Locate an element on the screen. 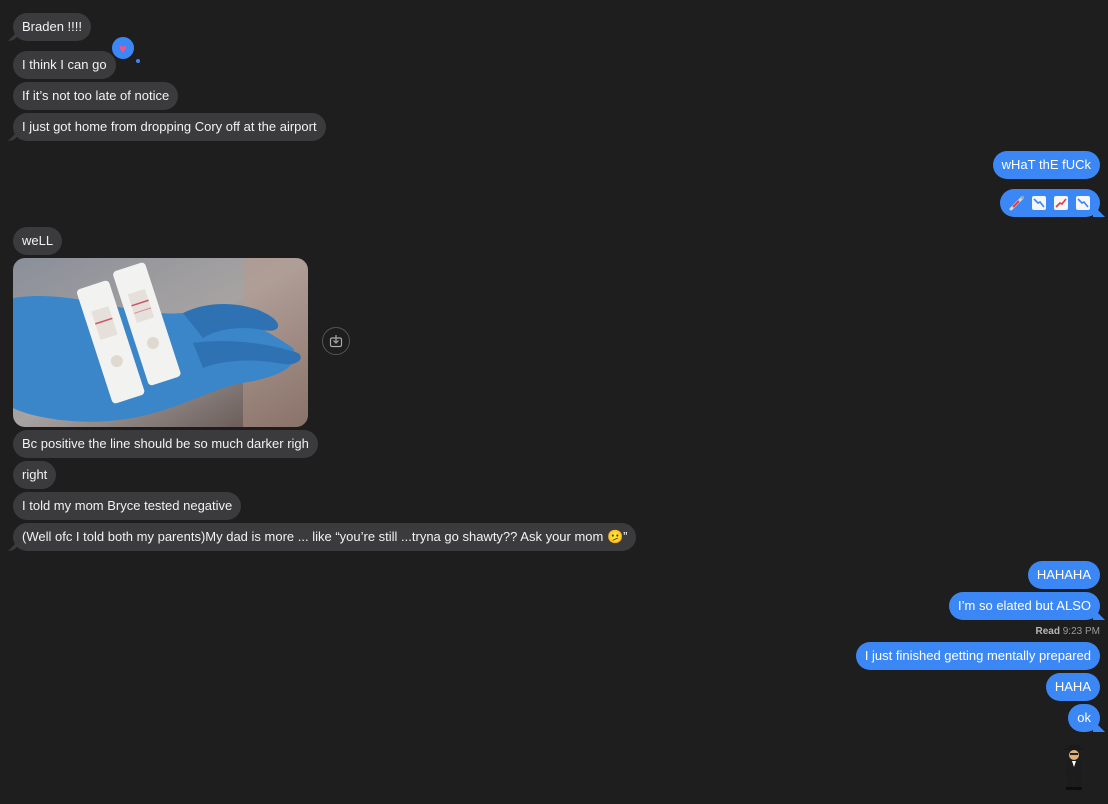  message-text: wHaT thE fUCk is located at coordinates (1046, 164).